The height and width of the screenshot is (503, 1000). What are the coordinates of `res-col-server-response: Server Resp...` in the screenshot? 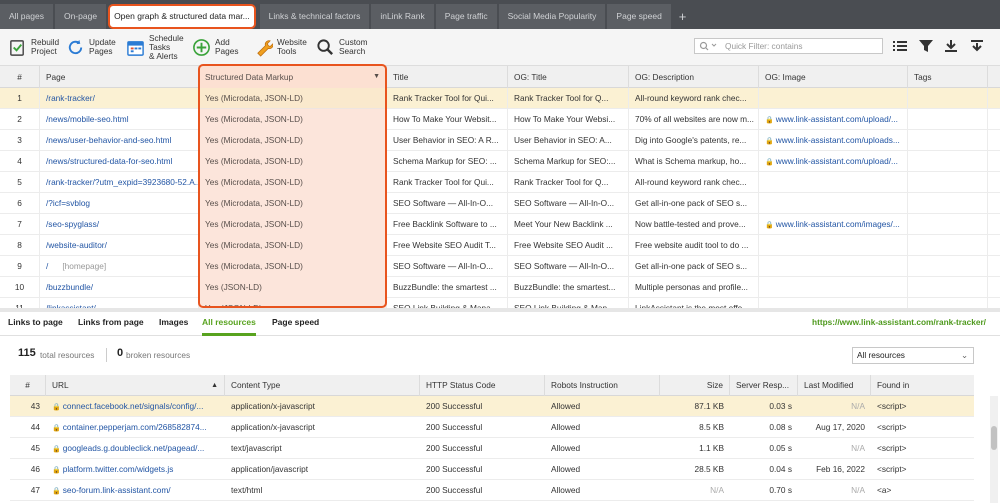 It's located at (764, 385).